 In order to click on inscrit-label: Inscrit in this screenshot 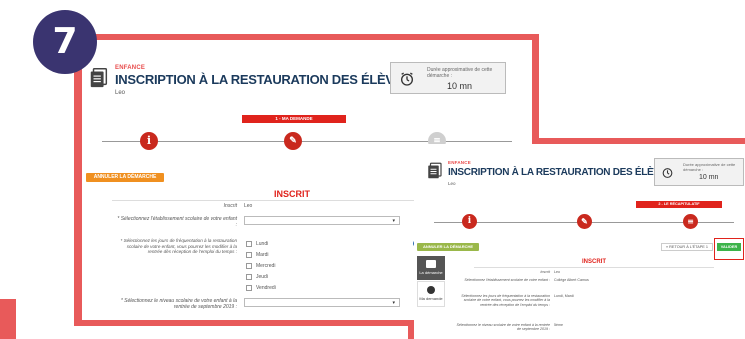, I will do `click(230, 206)`.